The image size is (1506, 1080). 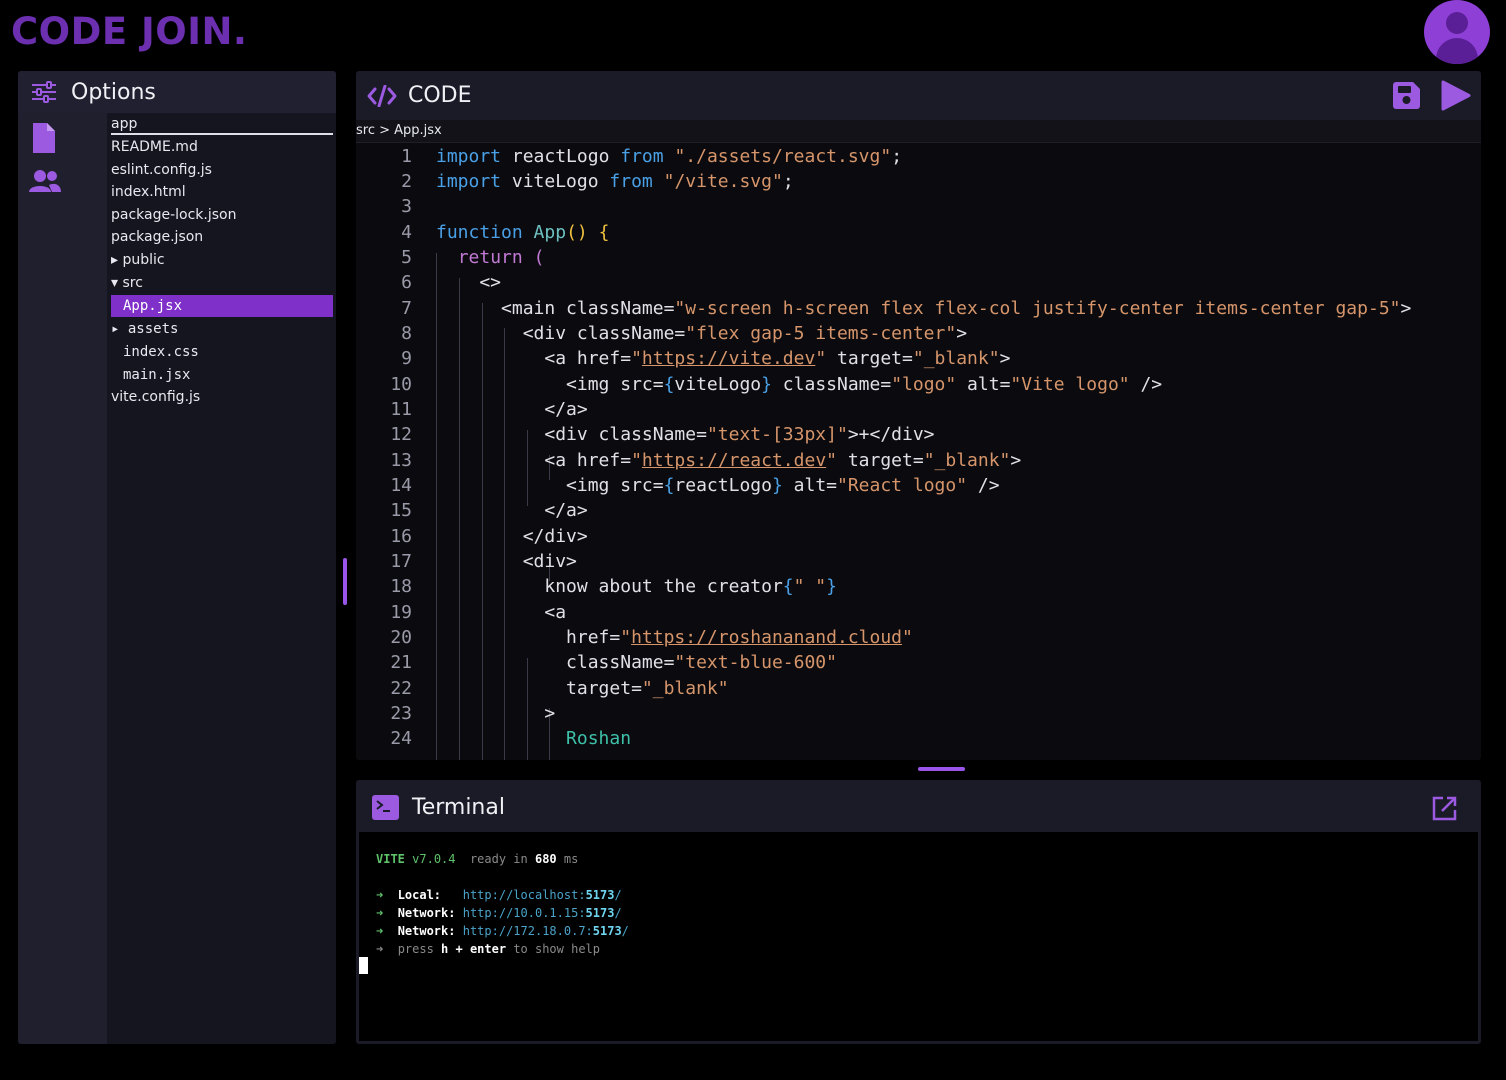 What do you see at coordinates (941, 769) in the screenshot?
I see `terminal-resize-handle` at bounding box center [941, 769].